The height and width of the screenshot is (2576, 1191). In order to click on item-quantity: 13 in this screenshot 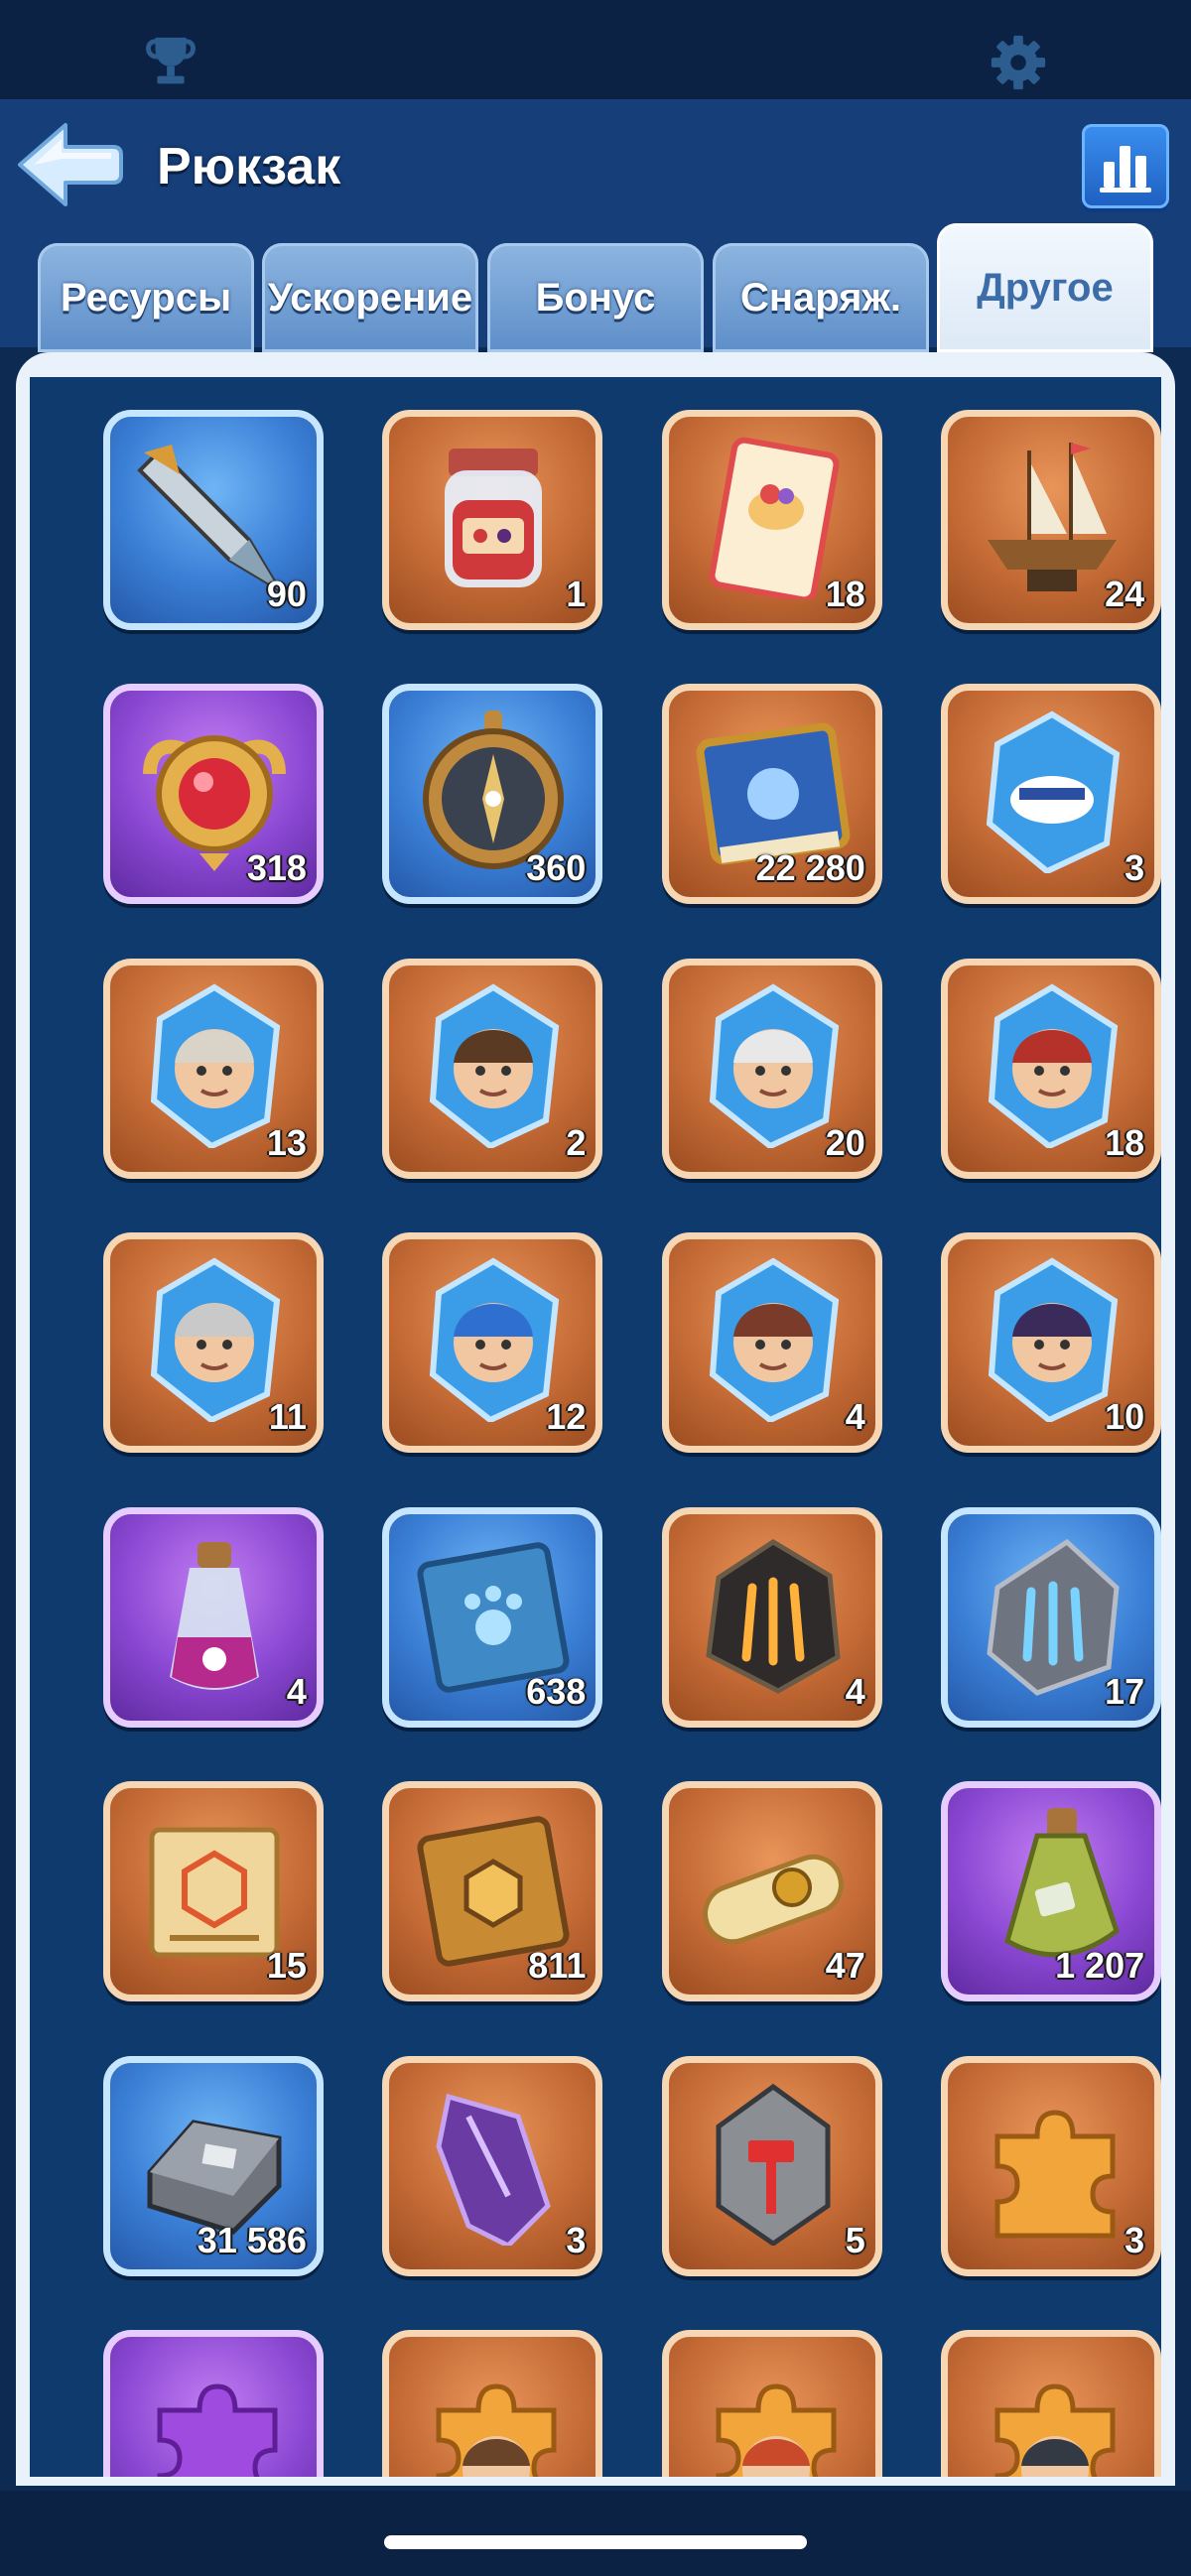, I will do `click(287, 1142)`.